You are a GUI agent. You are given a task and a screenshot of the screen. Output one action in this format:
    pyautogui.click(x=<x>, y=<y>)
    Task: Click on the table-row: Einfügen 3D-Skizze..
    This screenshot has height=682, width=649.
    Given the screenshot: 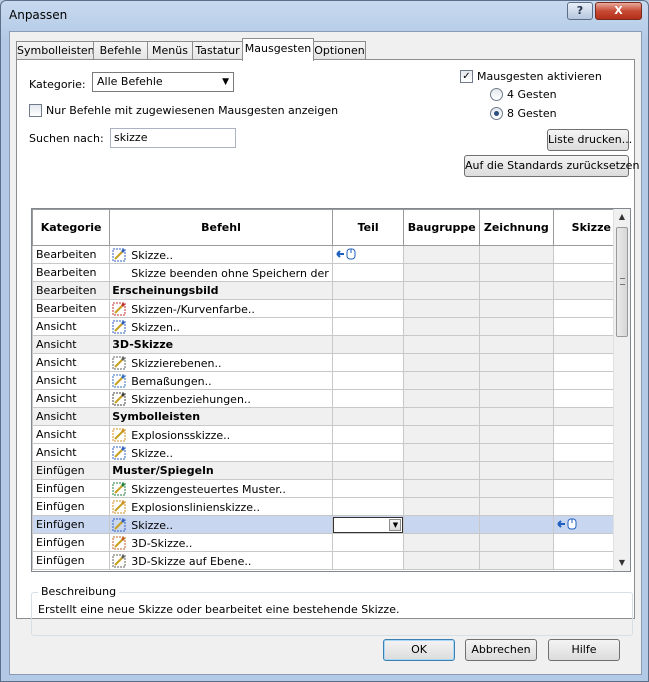 What is the action you would take?
    pyautogui.click(x=331, y=542)
    